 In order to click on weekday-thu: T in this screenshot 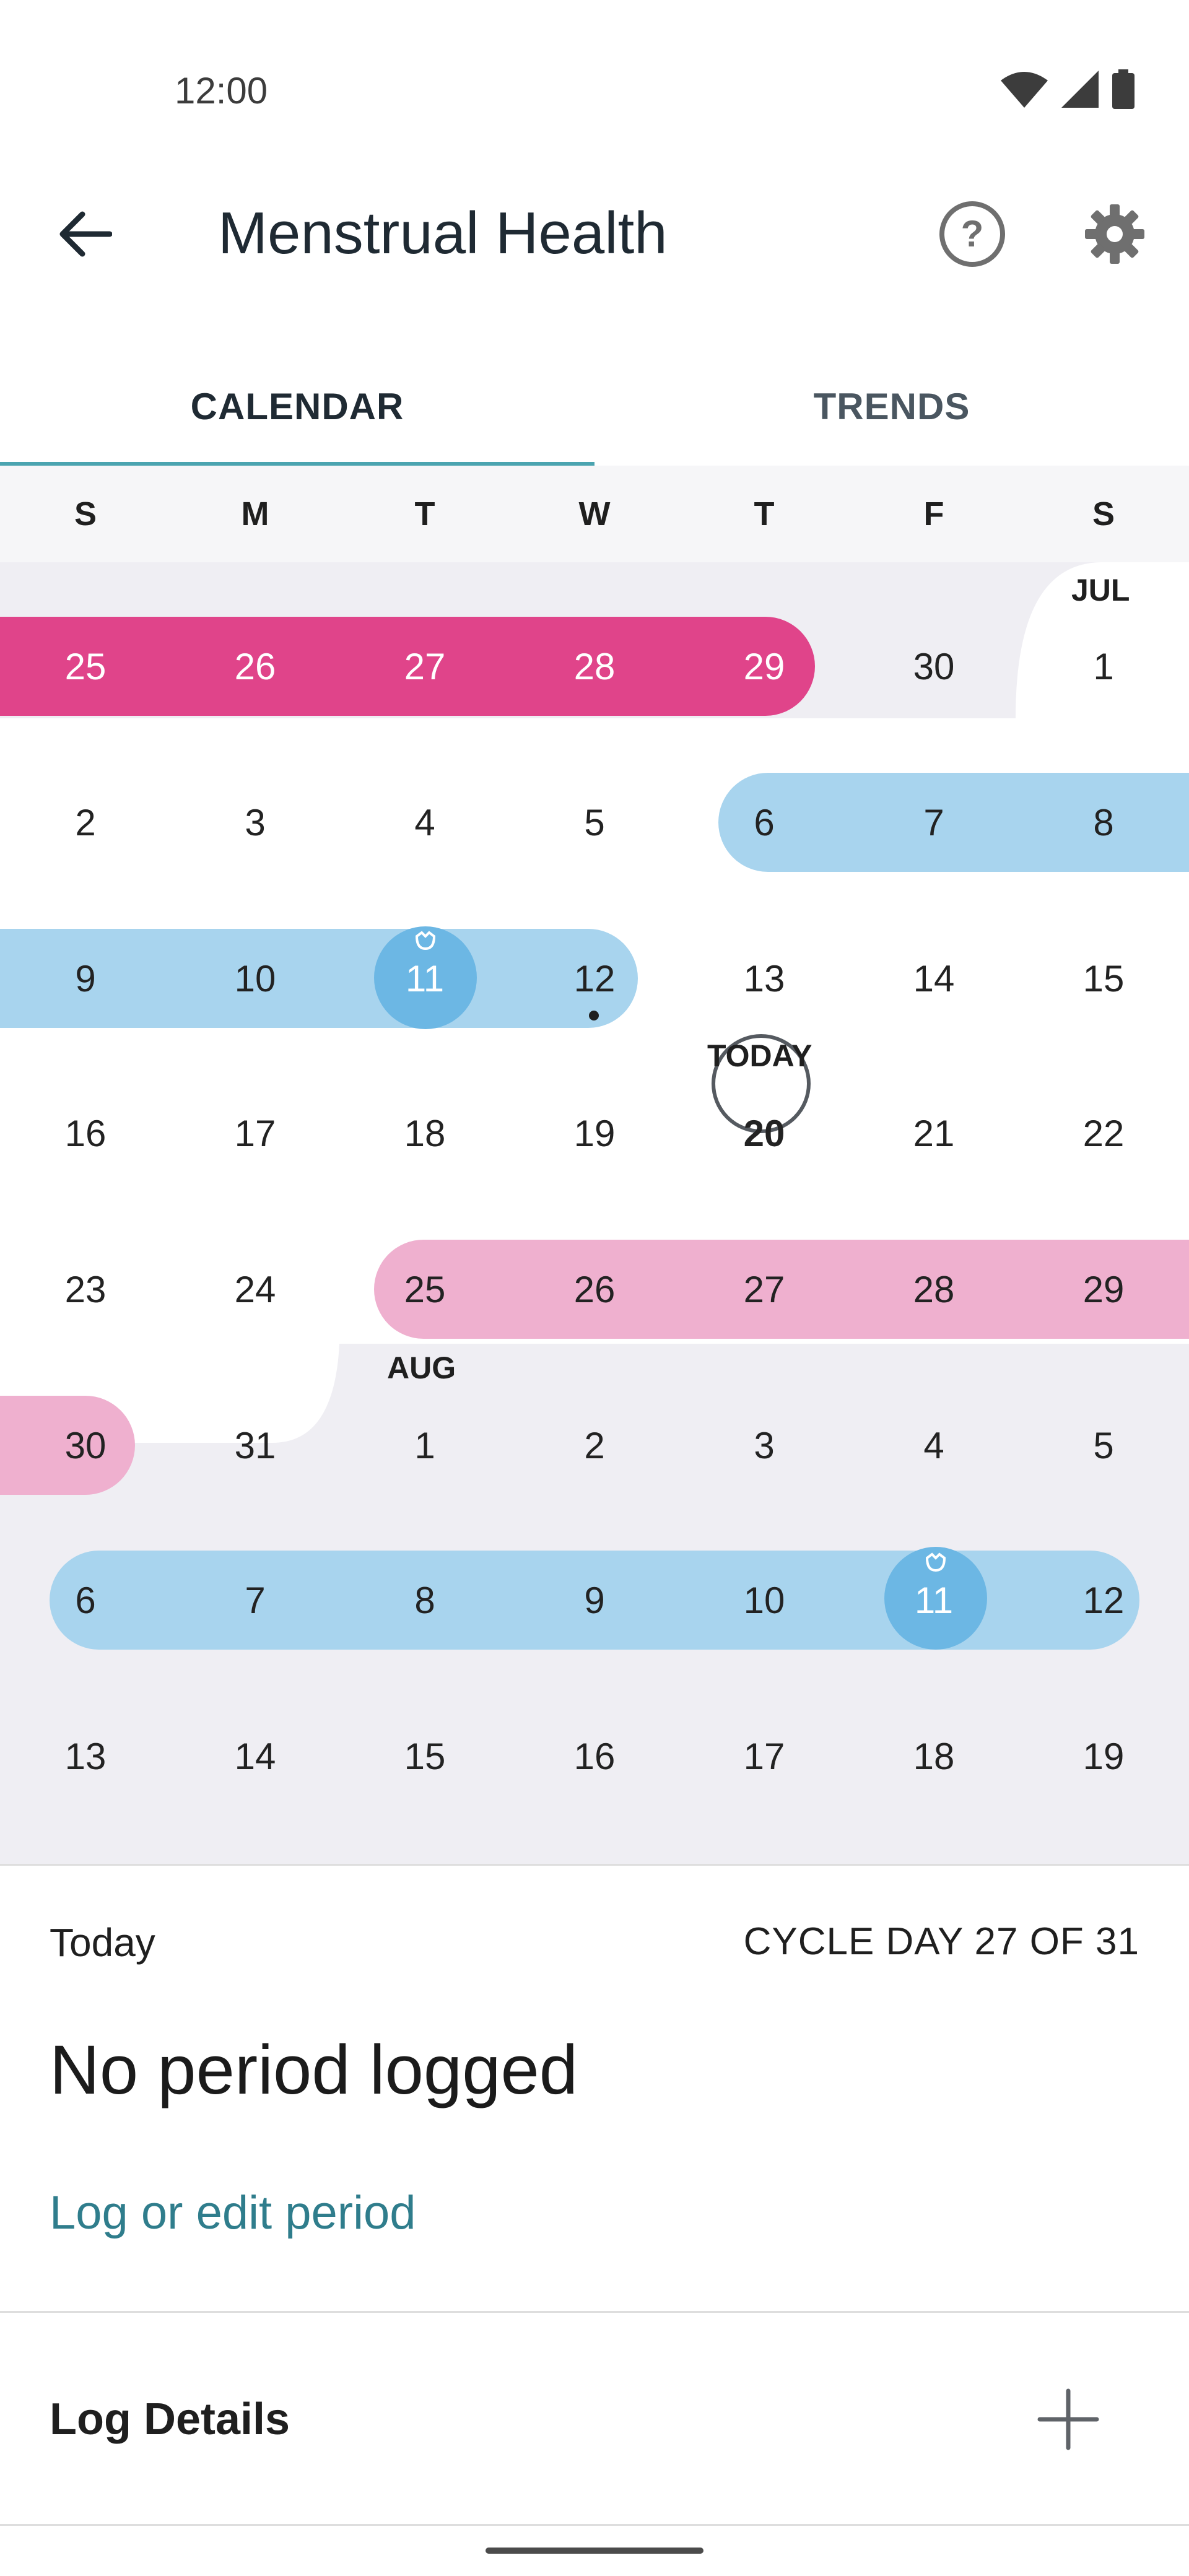, I will do `click(764, 514)`.